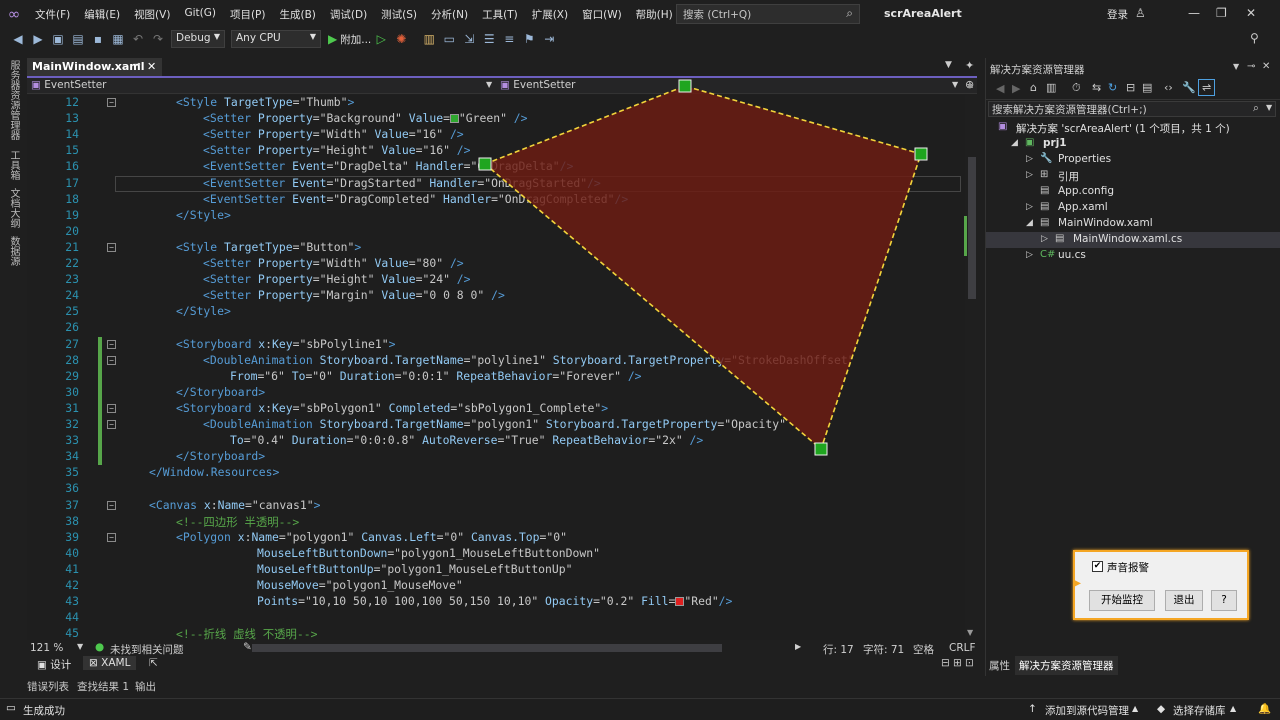 This screenshot has width=1280, height=720. I want to click on tab-properties: 属性, so click(999, 665).